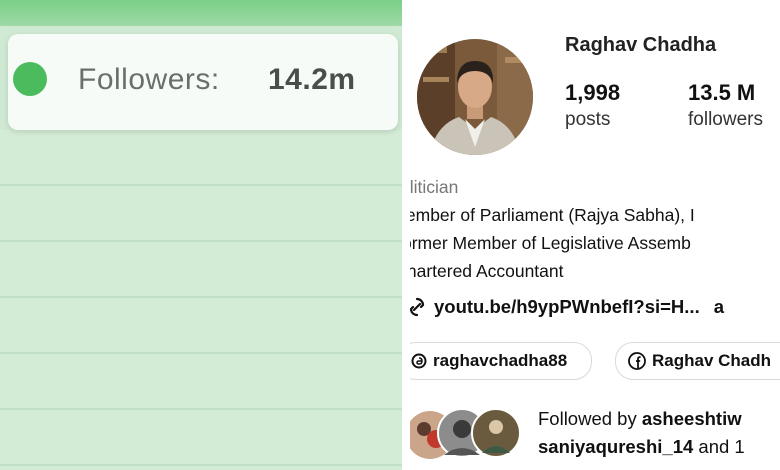 The width and height of the screenshot is (780, 470). What do you see at coordinates (550, 243) in the screenshot?
I see `bio-line-2: ormer Member of Legislative Assemb` at bounding box center [550, 243].